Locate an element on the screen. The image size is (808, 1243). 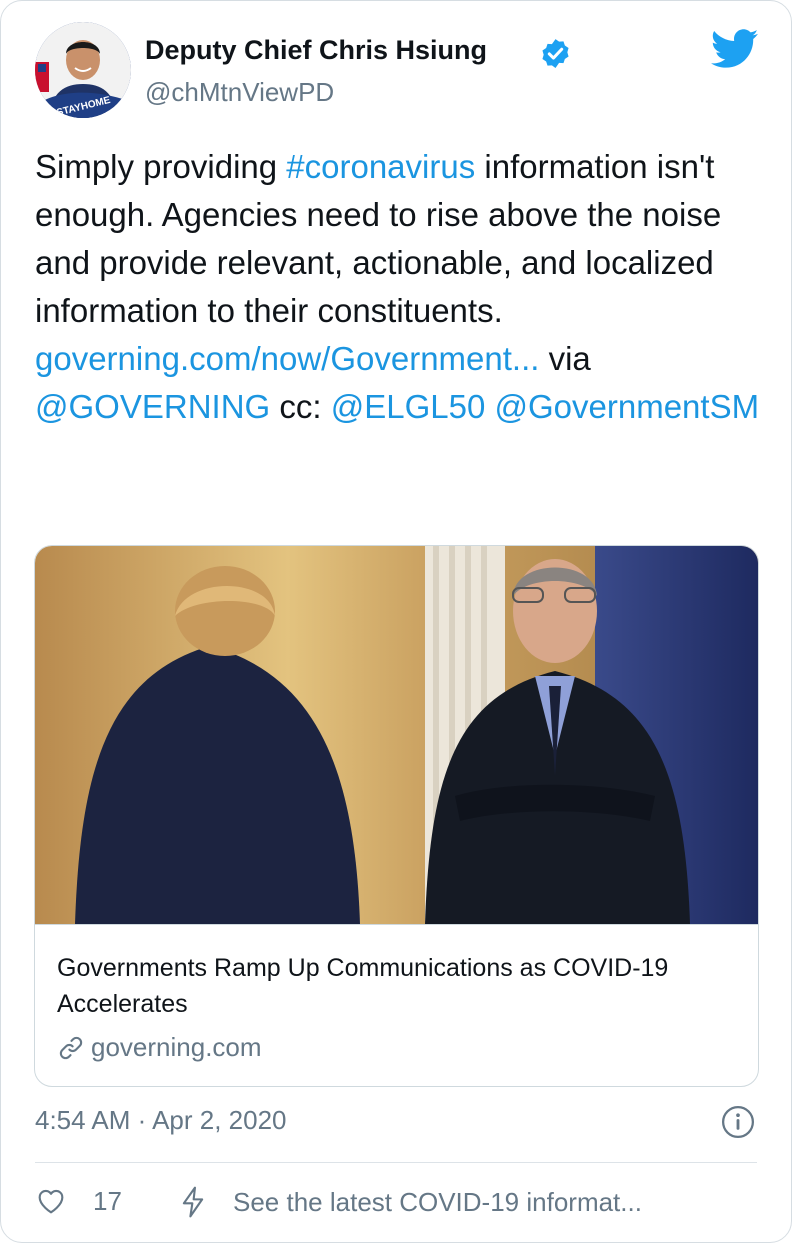
hashtag-link: #coronavirus is located at coordinates (380, 166).